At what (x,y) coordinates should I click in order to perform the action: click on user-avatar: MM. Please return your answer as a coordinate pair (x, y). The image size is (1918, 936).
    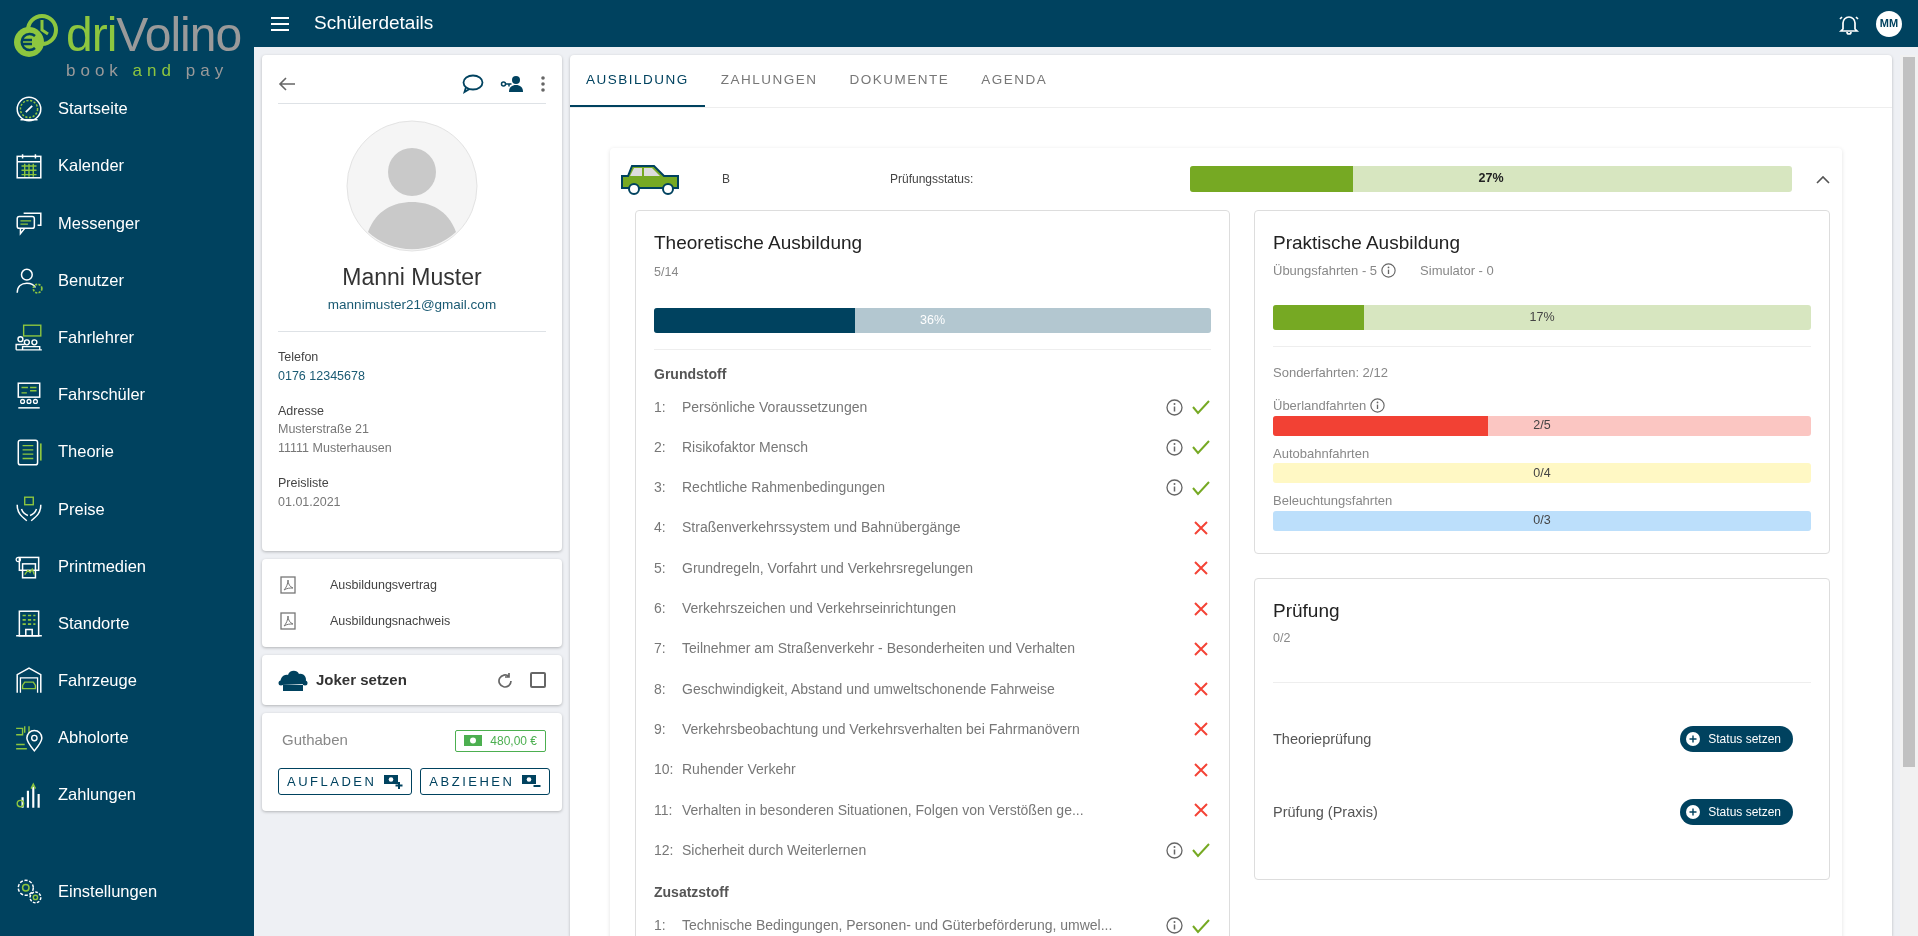
    Looking at the image, I should click on (1889, 23).